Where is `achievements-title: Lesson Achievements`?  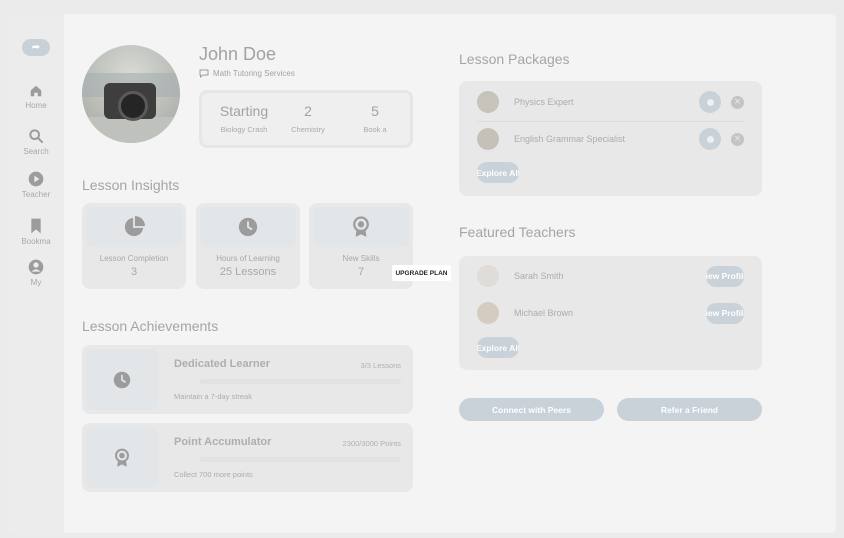
achievements-title: Lesson Achievements is located at coordinates (150, 326).